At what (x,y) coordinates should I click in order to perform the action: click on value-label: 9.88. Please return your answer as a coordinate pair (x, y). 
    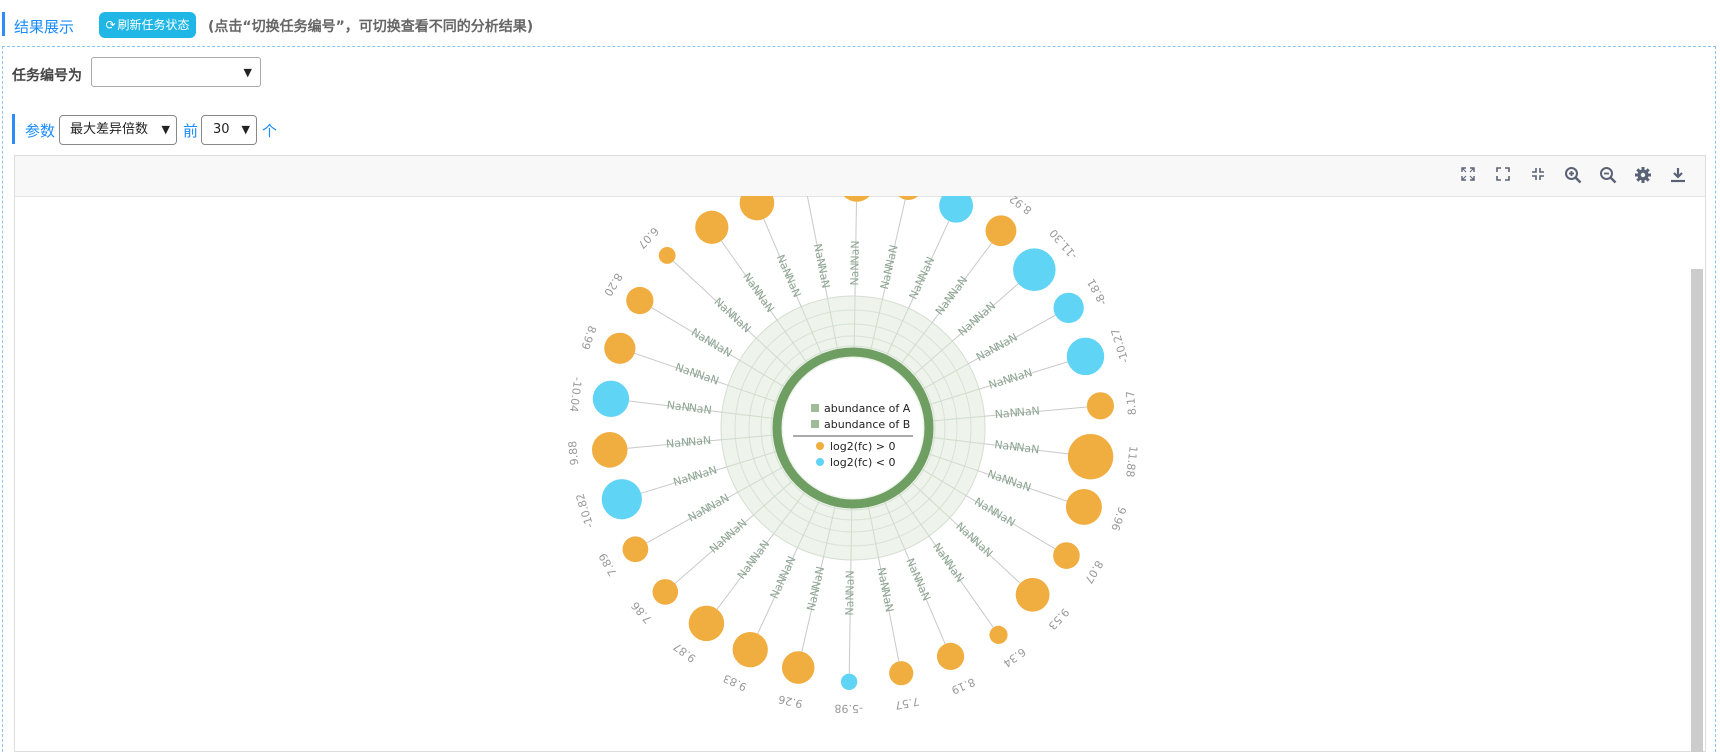
    Looking at the image, I should click on (573, 453).